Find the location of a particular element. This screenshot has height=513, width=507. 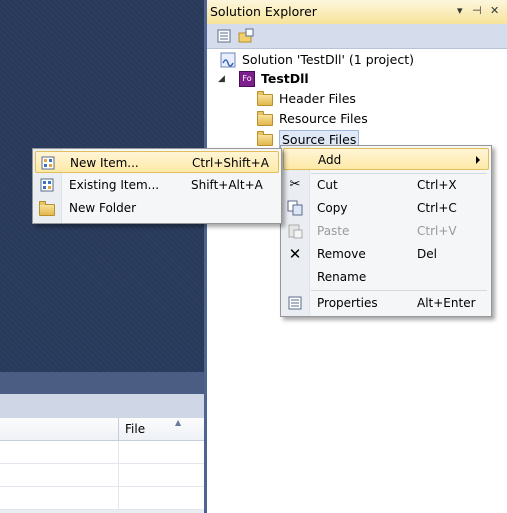

menu-item-existing-item: Existing Item... Shift+Alt+A is located at coordinates (157, 185).